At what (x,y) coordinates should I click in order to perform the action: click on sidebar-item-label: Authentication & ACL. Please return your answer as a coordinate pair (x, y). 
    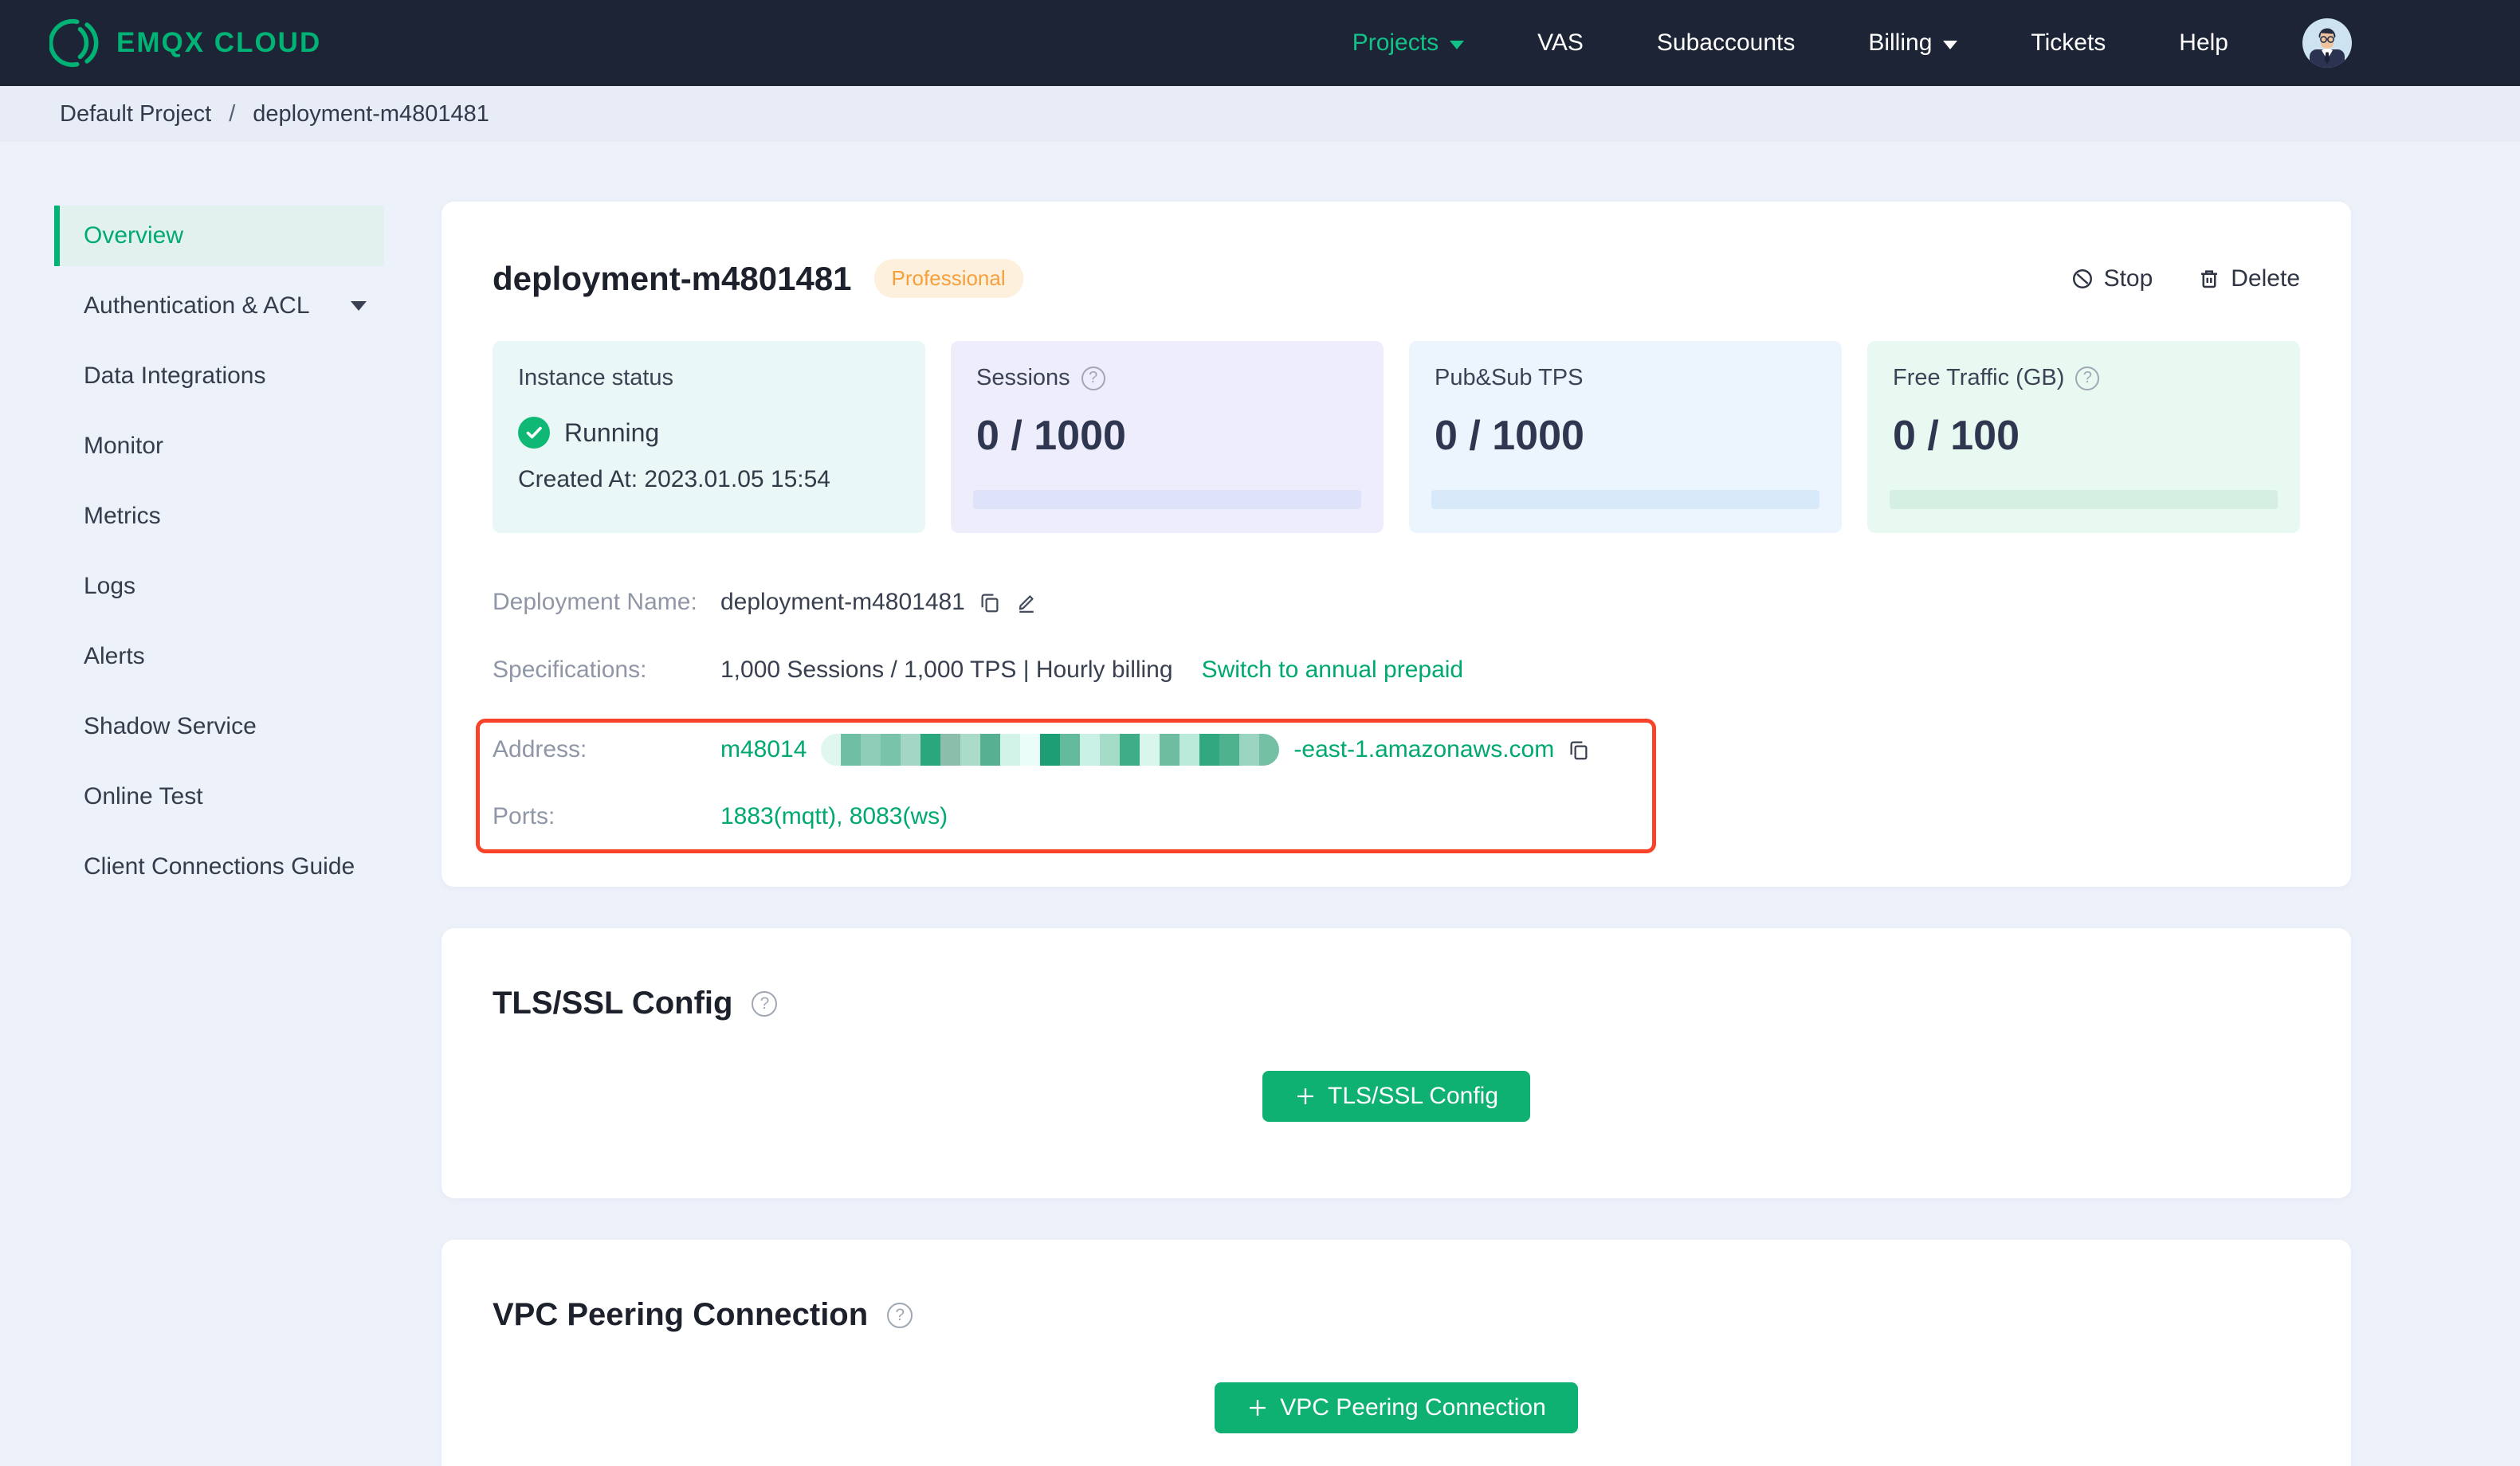
    Looking at the image, I should click on (197, 305).